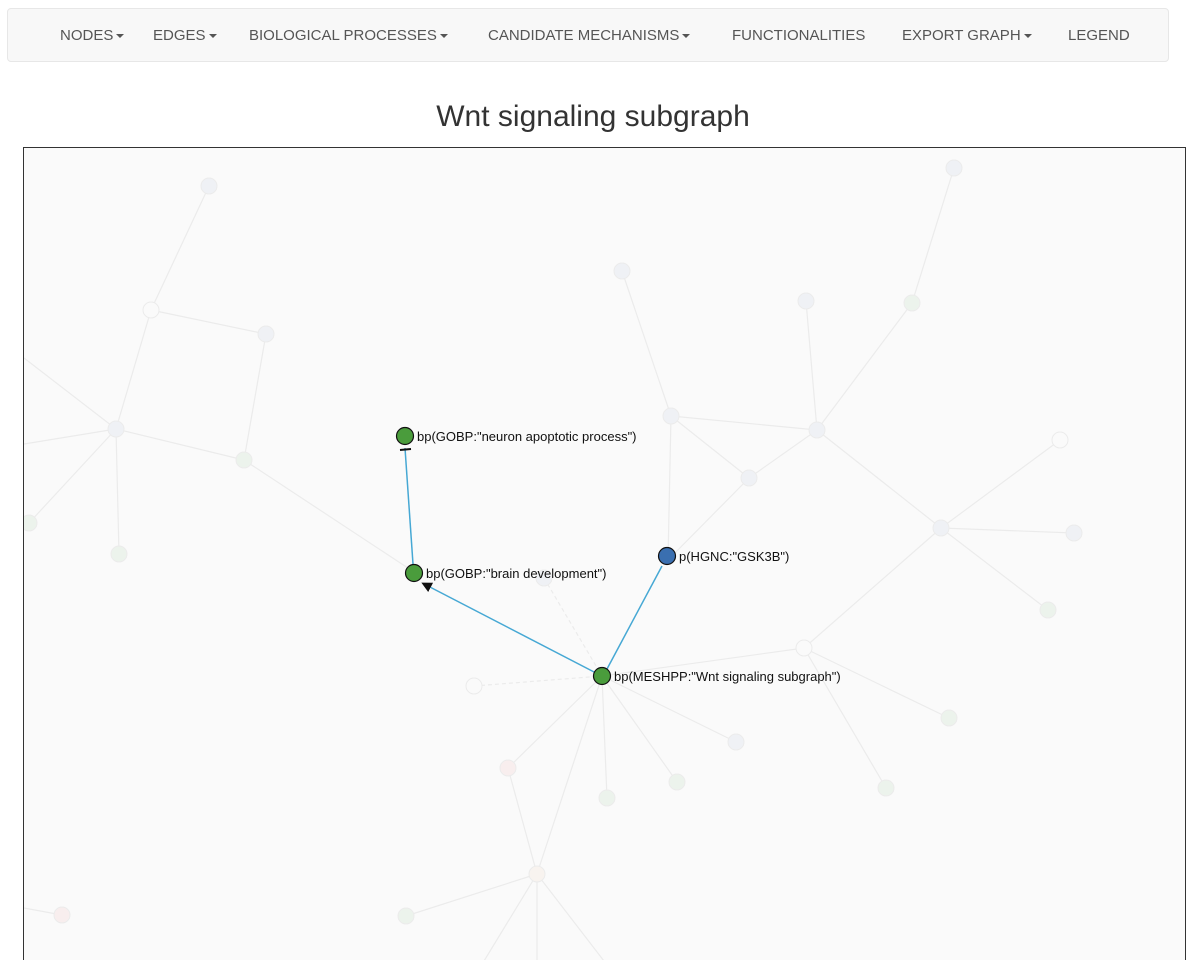  I want to click on edge-inhibition-bar, so click(405, 449).